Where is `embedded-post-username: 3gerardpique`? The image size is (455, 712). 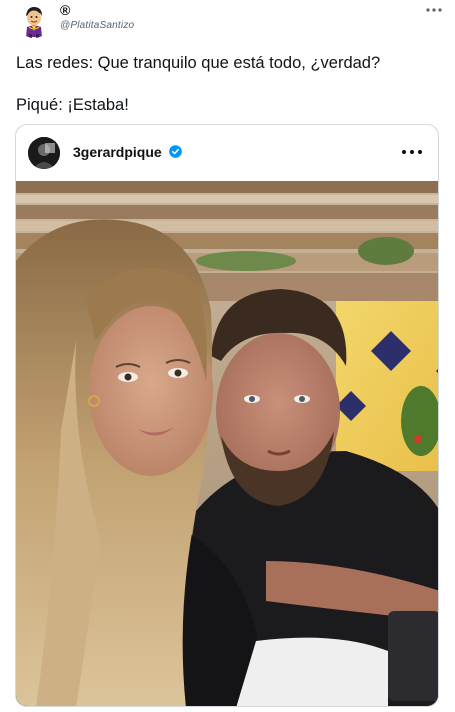
embedded-post-username: 3gerardpique is located at coordinates (117, 152).